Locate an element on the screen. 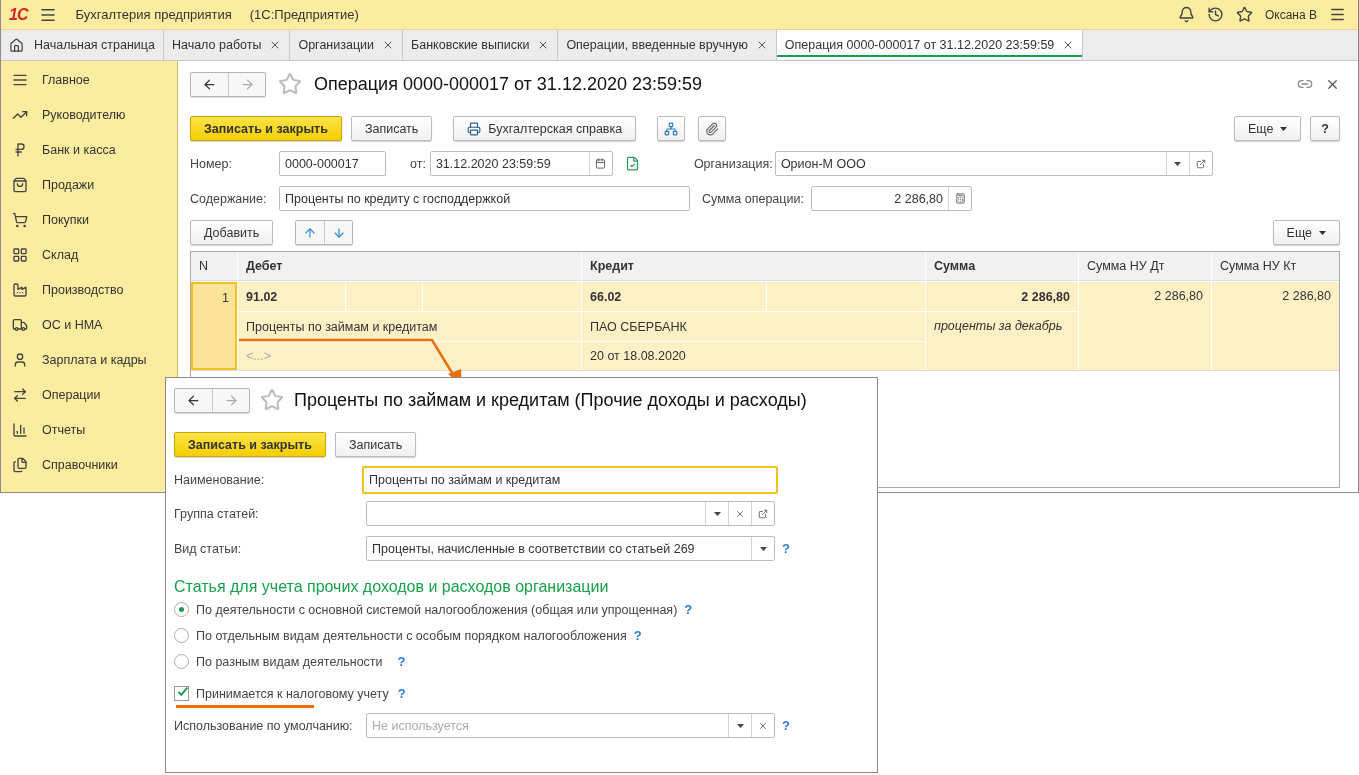 This screenshot has height=775, width=1359. organization-select: Орион-М ООО is located at coordinates (993, 163).